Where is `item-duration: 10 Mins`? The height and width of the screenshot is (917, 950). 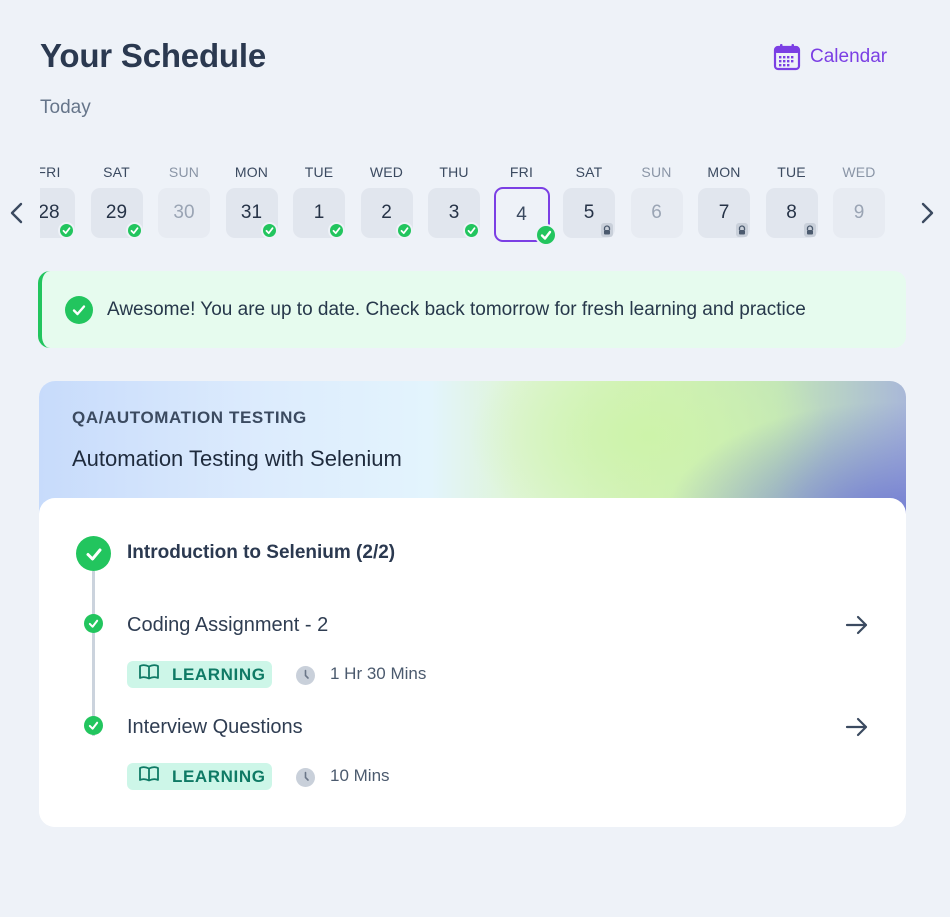
item-duration: 10 Mins is located at coordinates (360, 775).